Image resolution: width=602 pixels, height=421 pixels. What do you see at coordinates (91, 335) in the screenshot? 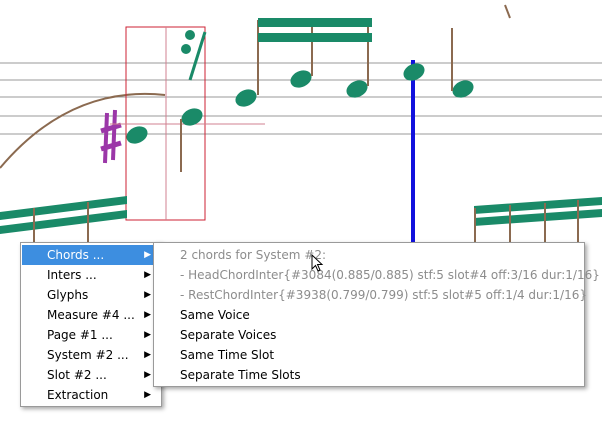
I see `menu-item-page: Page #1 ... ▶` at bounding box center [91, 335].